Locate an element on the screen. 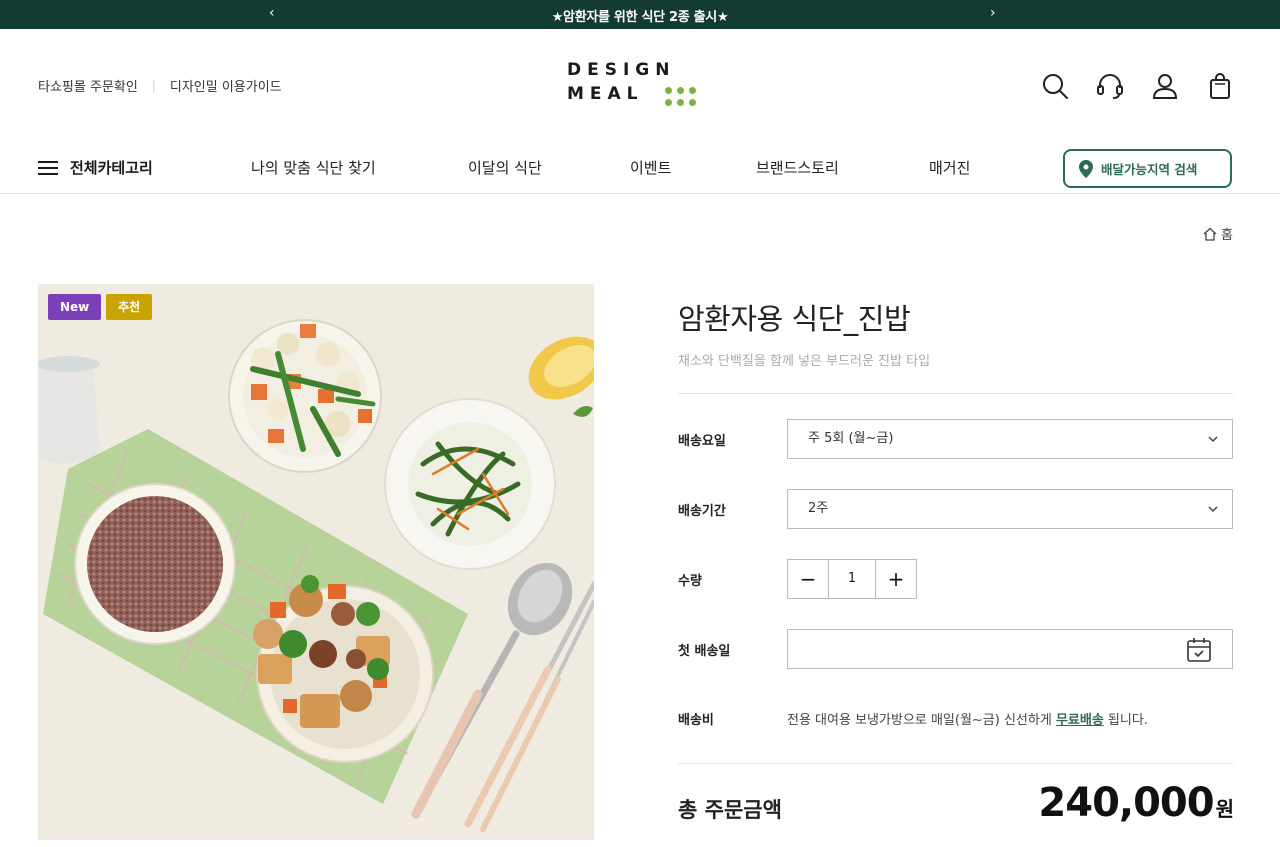 This screenshot has width=1280, height=847. breadcrumb-home: 홈 is located at coordinates (1227, 233).